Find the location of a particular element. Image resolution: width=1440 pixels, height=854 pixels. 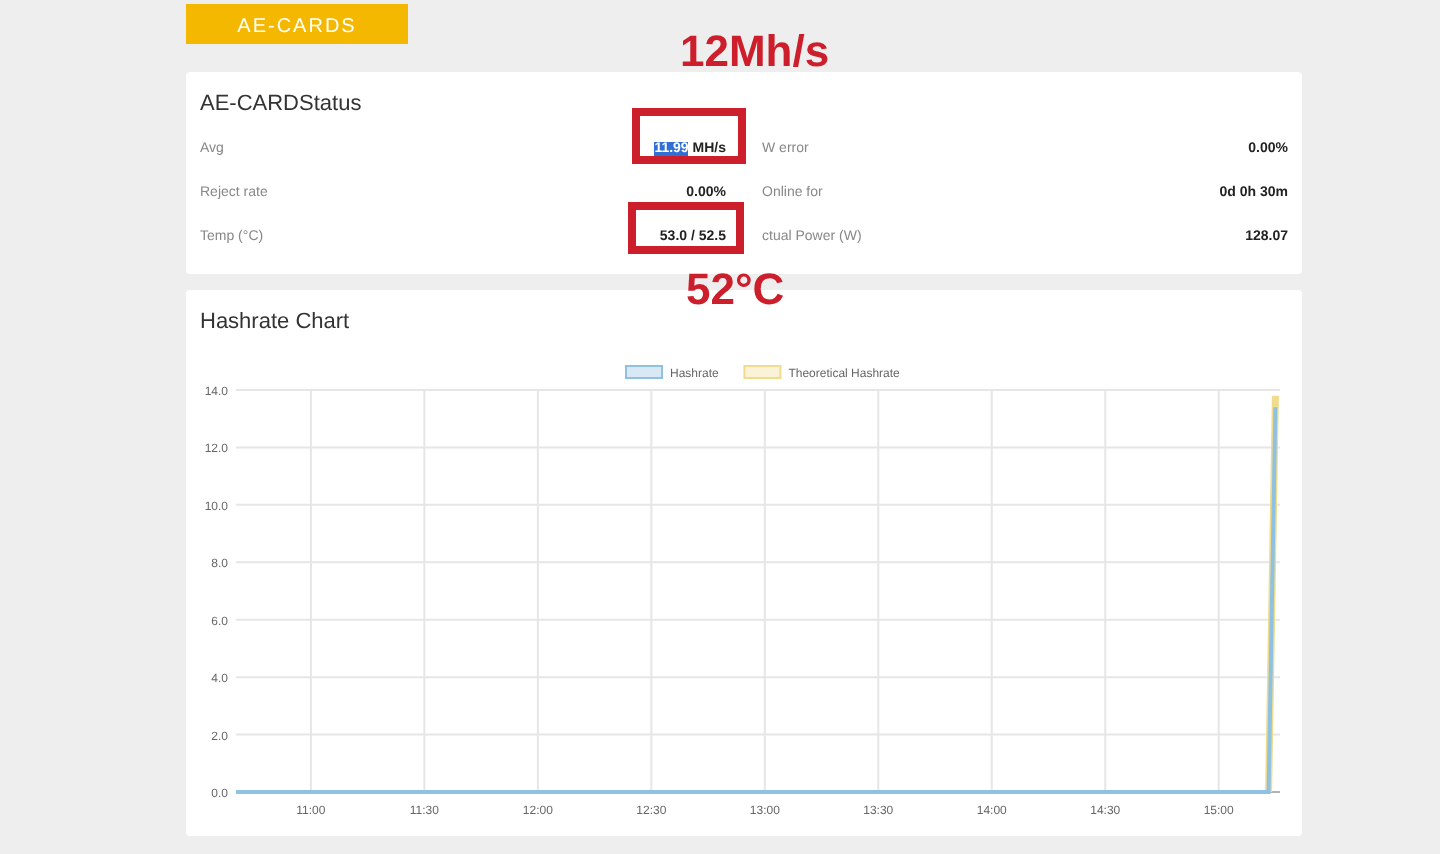

annotation-text: 52°C is located at coordinates (735, 290).